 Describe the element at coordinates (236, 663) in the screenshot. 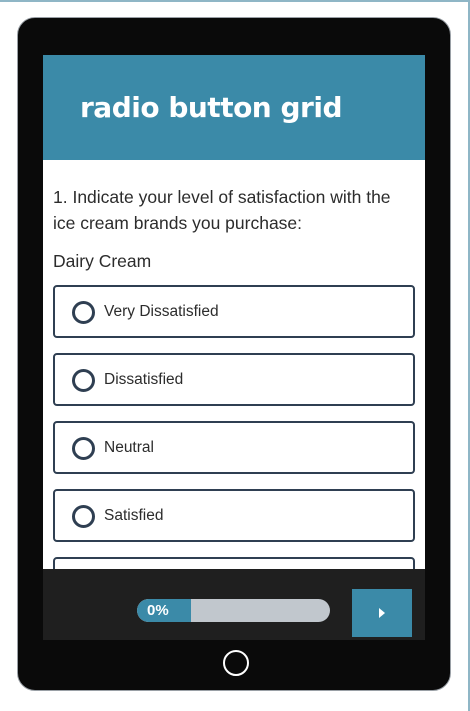

I see `home-button-icon` at that location.